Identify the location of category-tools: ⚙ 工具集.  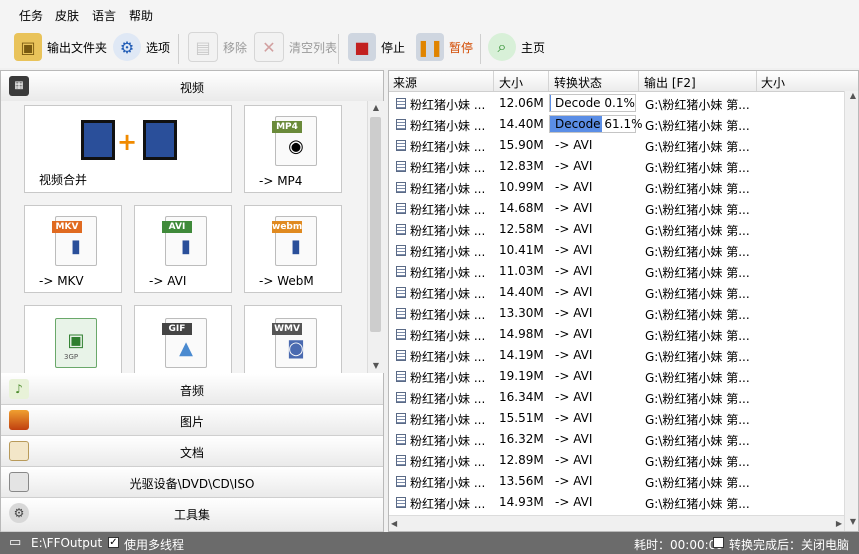
(192, 515).